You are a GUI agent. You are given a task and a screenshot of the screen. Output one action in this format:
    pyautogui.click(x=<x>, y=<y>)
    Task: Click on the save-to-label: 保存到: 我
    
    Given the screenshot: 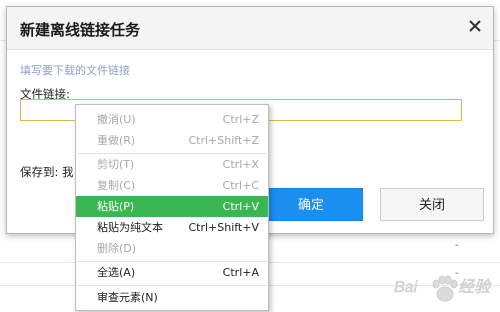 What is the action you would take?
    pyautogui.click(x=47, y=172)
    